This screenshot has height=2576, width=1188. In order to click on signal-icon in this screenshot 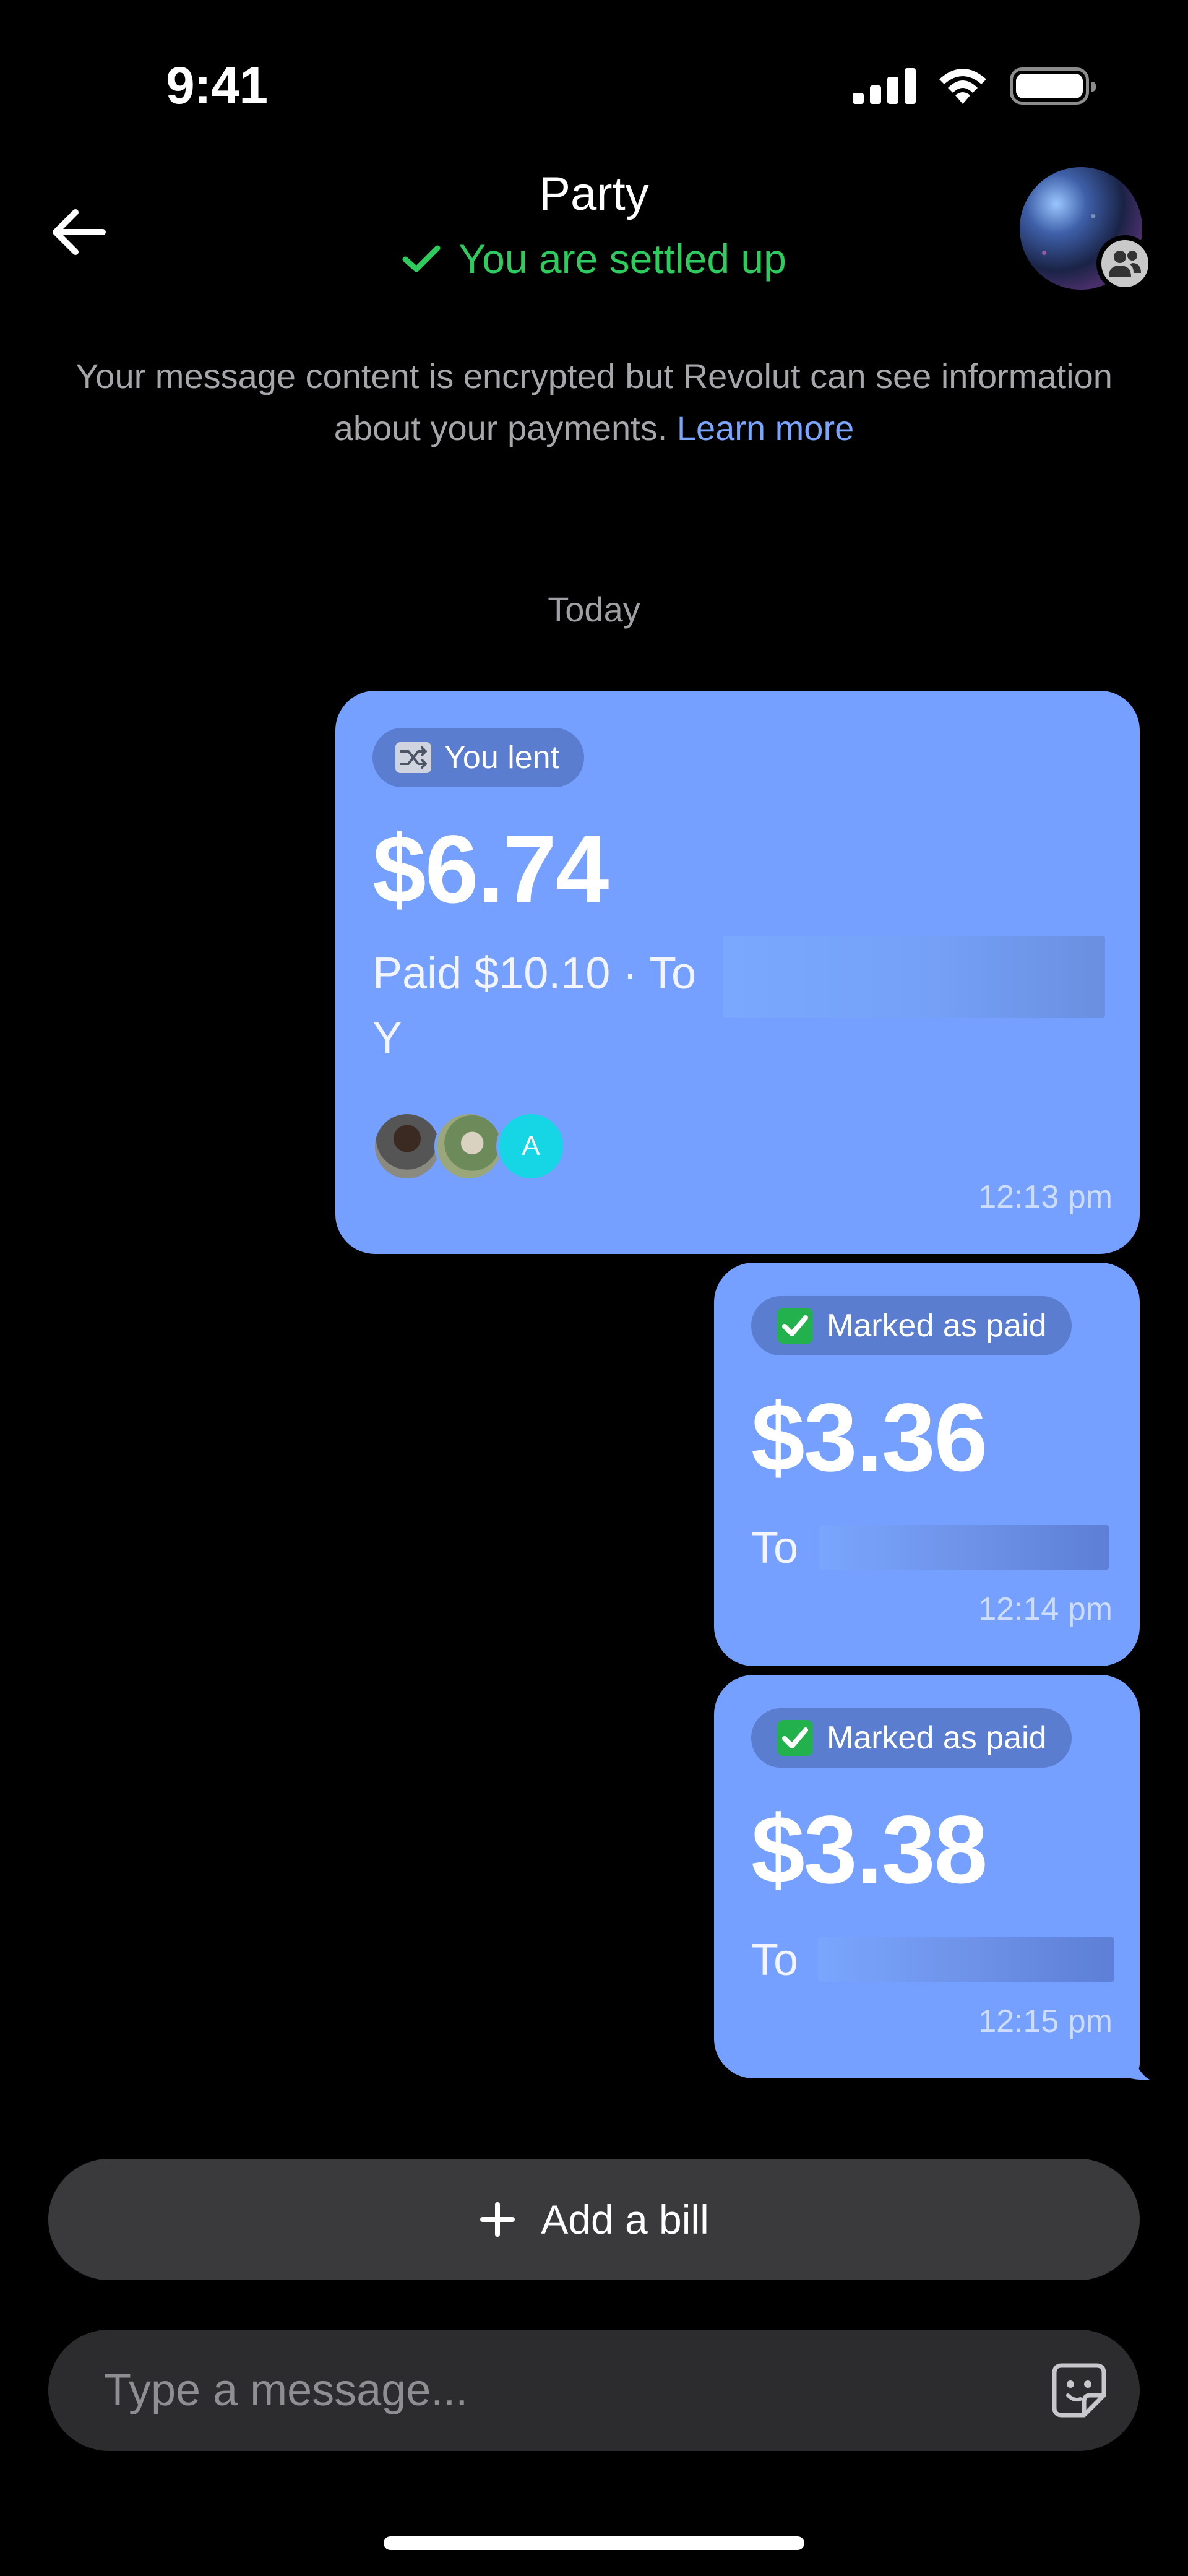, I will do `click(884, 86)`.